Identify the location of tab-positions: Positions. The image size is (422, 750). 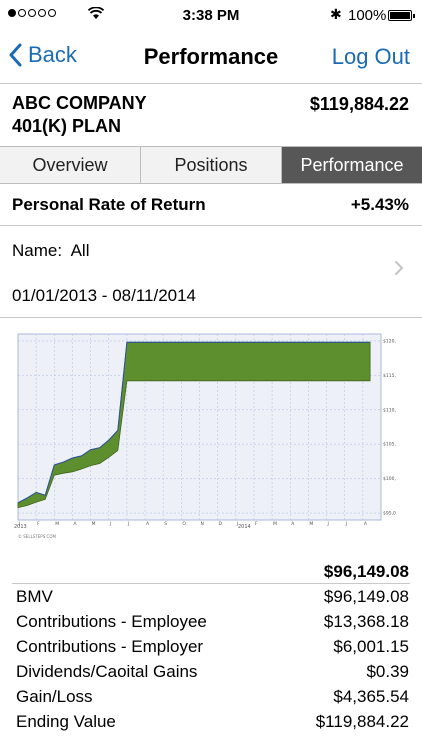
(211, 165).